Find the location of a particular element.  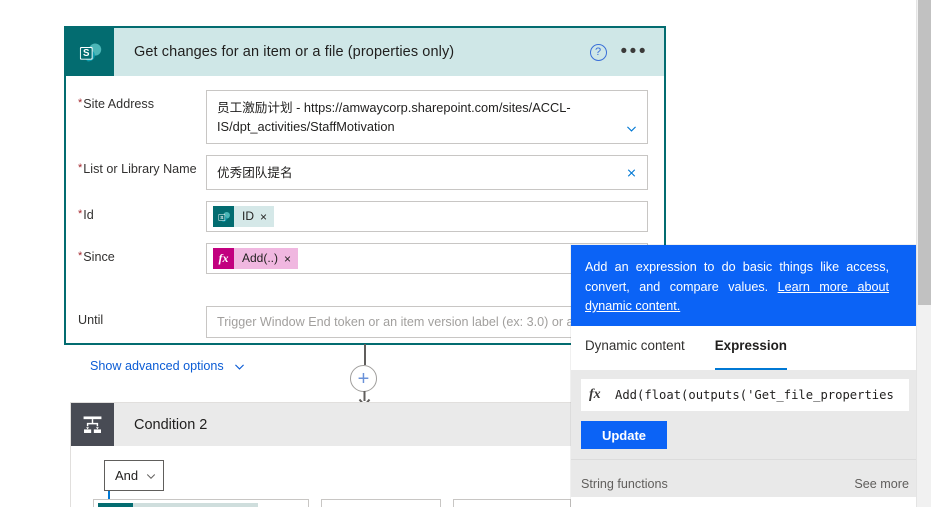

site-address-value-cjk: 员工激励计划 is located at coordinates (255, 107).